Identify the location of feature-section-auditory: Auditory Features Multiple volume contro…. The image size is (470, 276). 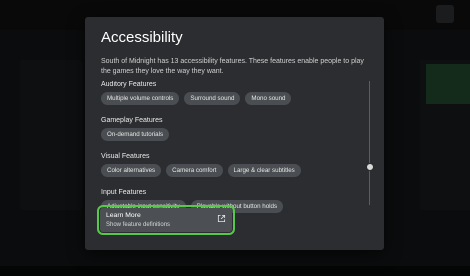
(234, 97).